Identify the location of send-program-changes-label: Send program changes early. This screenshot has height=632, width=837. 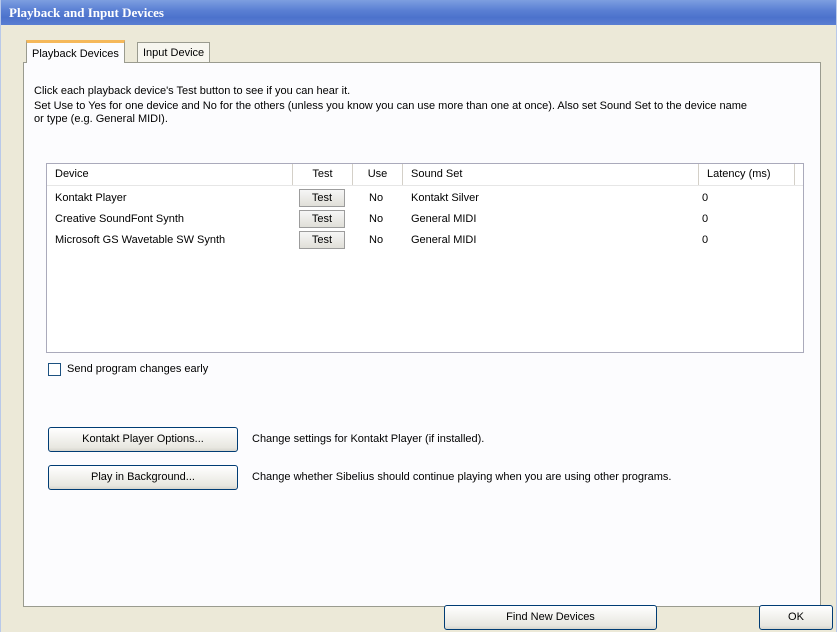
(137, 369).